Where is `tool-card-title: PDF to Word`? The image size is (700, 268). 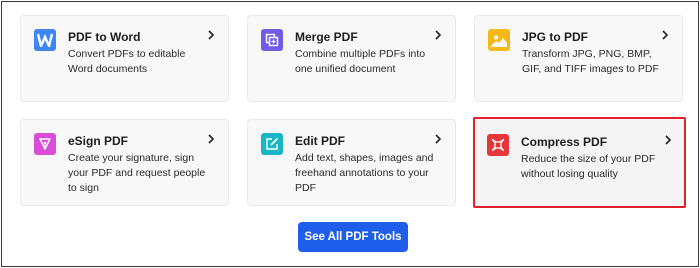
tool-card-title: PDF to Word is located at coordinates (104, 37).